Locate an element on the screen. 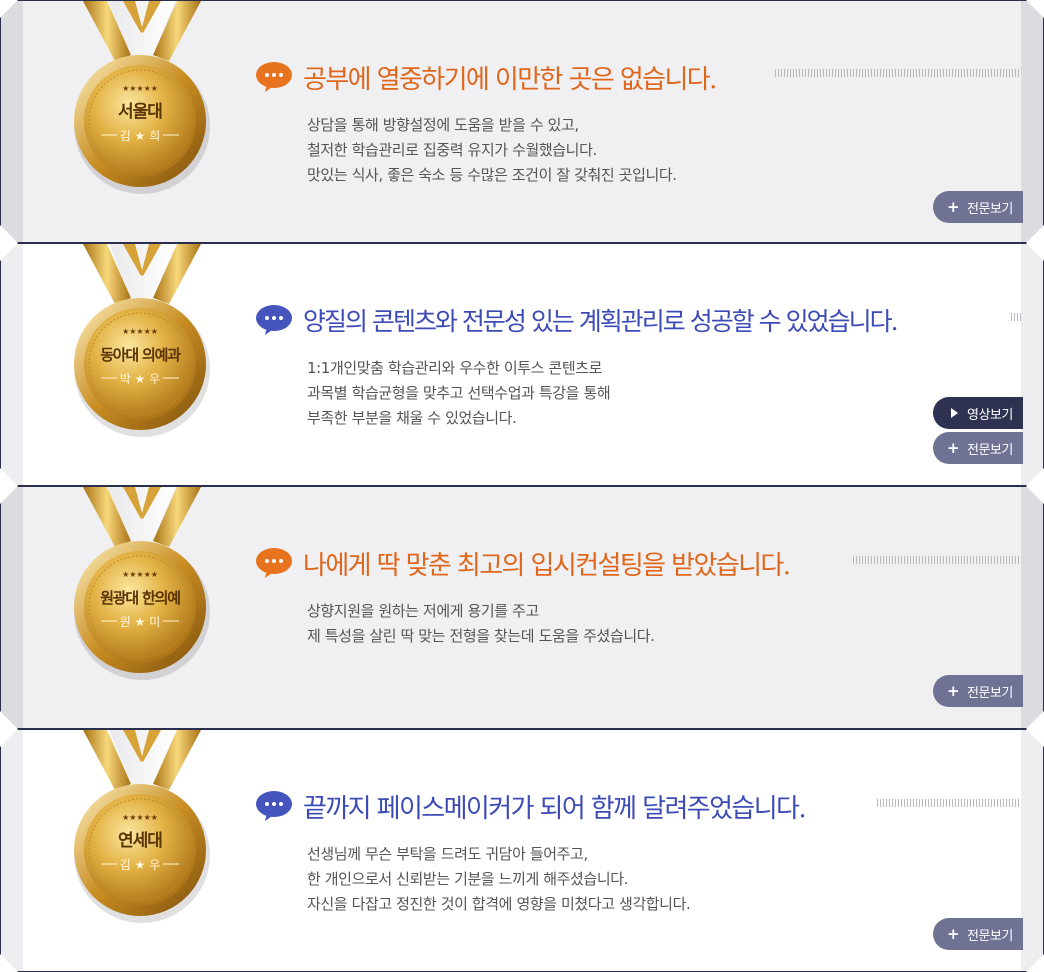  school-name: 연세대 is located at coordinates (140, 841).